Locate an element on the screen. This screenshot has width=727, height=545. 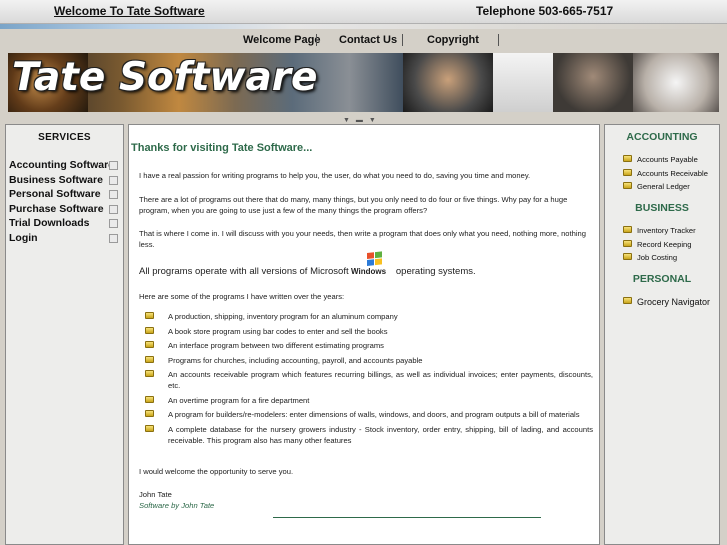
signature-title: Software by John Tate is located at coordinates (177, 505).